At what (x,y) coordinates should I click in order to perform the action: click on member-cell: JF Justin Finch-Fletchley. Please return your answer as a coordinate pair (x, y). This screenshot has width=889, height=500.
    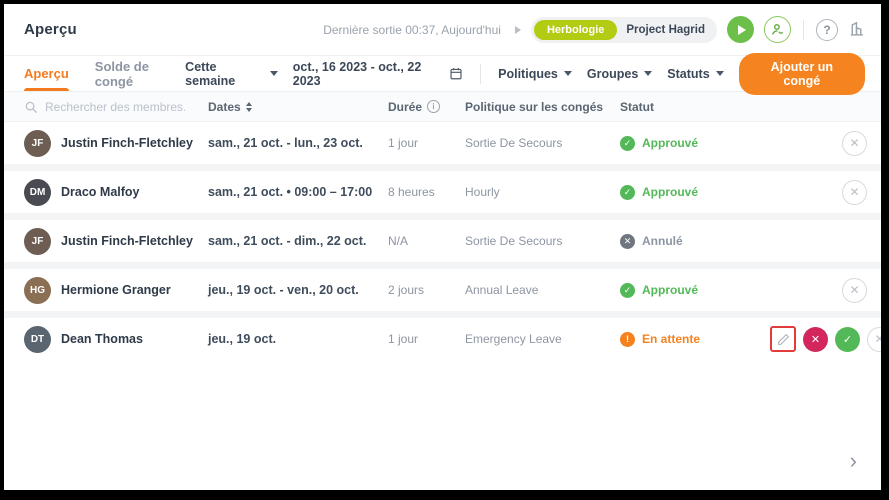
    Looking at the image, I should click on (116, 143).